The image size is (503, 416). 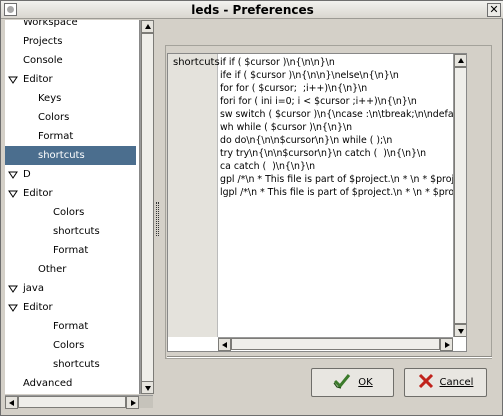 I want to click on shortcuts-scroll-down-button, so click(x=460, y=330).